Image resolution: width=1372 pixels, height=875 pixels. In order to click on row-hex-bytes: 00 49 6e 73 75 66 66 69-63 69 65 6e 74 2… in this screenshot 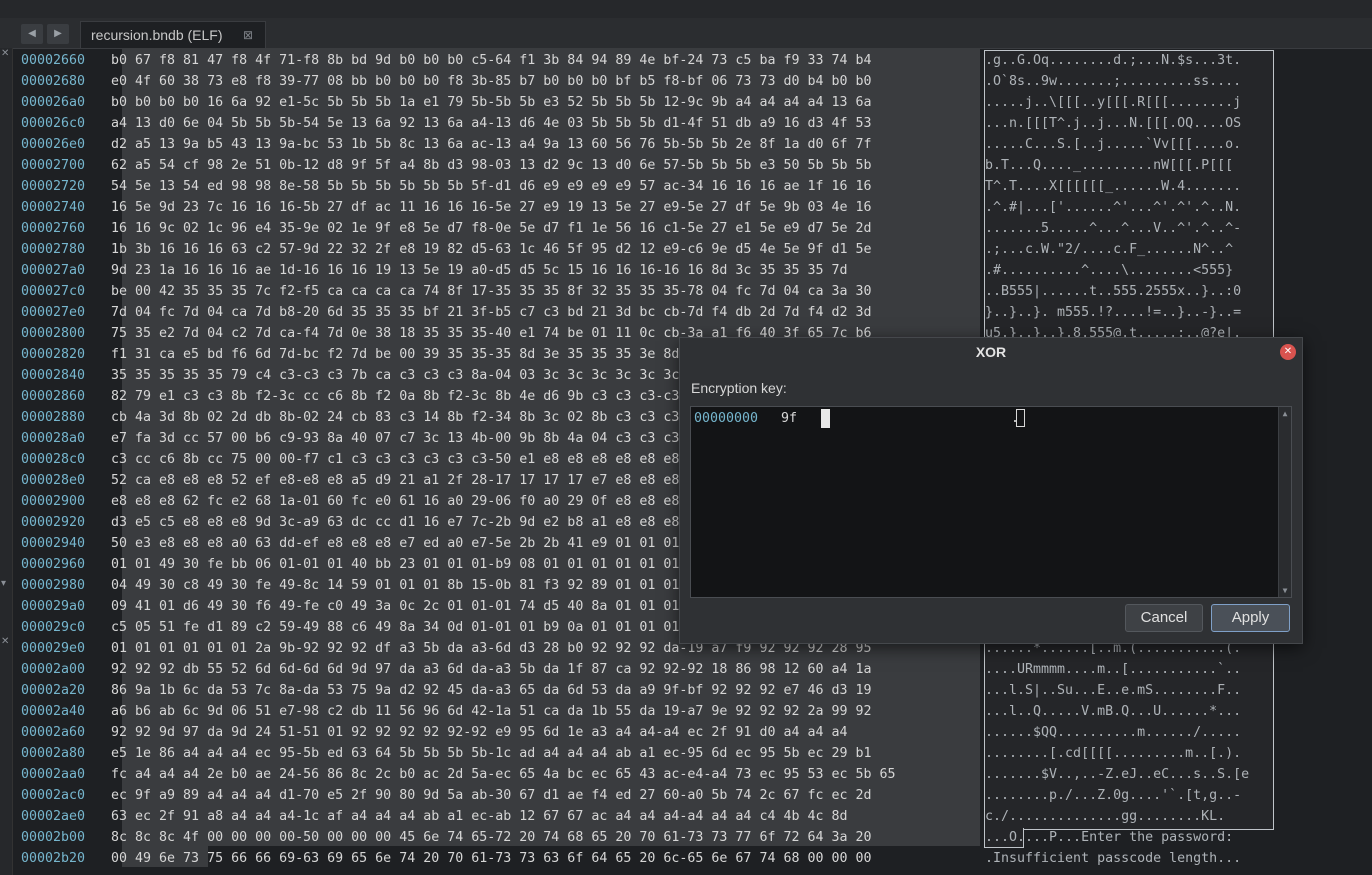, I will do `click(491, 858)`.